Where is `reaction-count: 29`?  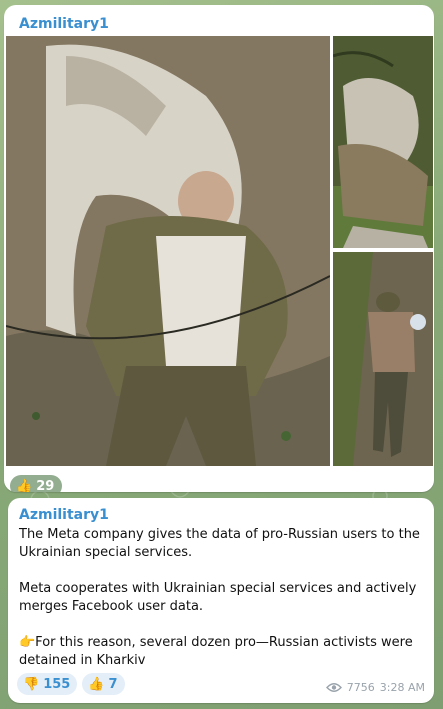
reaction-count: 29 is located at coordinates (45, 485).